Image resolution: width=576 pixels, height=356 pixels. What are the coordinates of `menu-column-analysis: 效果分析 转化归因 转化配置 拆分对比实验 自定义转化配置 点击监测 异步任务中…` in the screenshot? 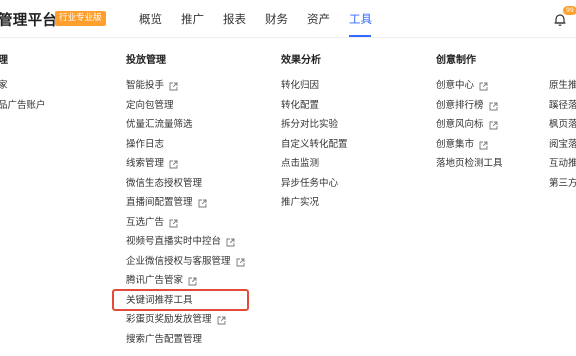 It's located at (314, 135).